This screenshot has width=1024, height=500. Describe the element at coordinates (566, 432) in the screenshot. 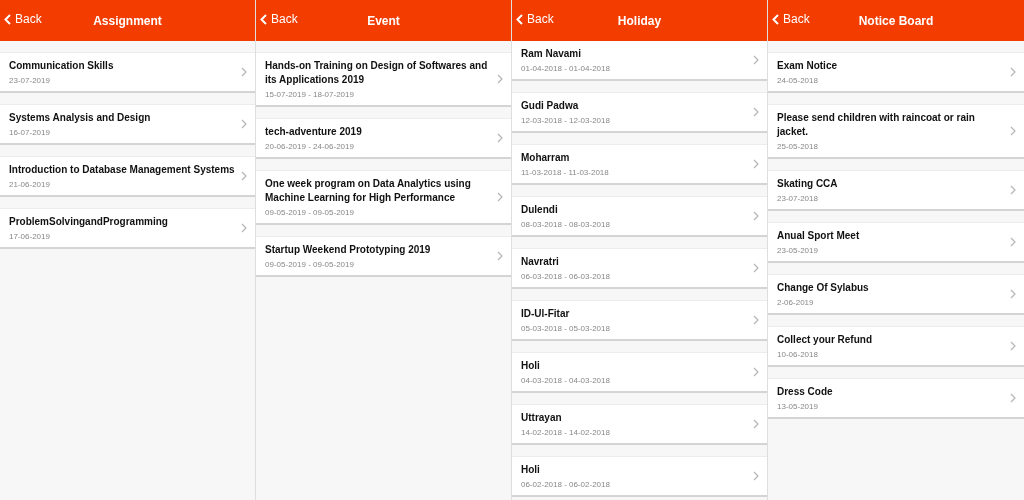

I see `item-date: 14-02-2018 - 14-02-2018` at that location.